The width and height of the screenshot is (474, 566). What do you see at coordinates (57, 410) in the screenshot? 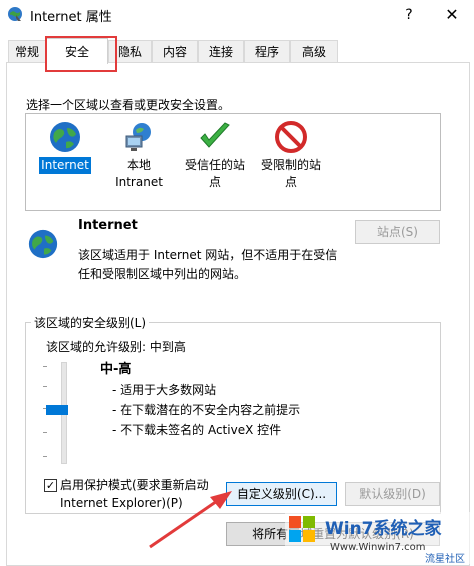
I see `slider-thumb` at bounding box center [57, 410].